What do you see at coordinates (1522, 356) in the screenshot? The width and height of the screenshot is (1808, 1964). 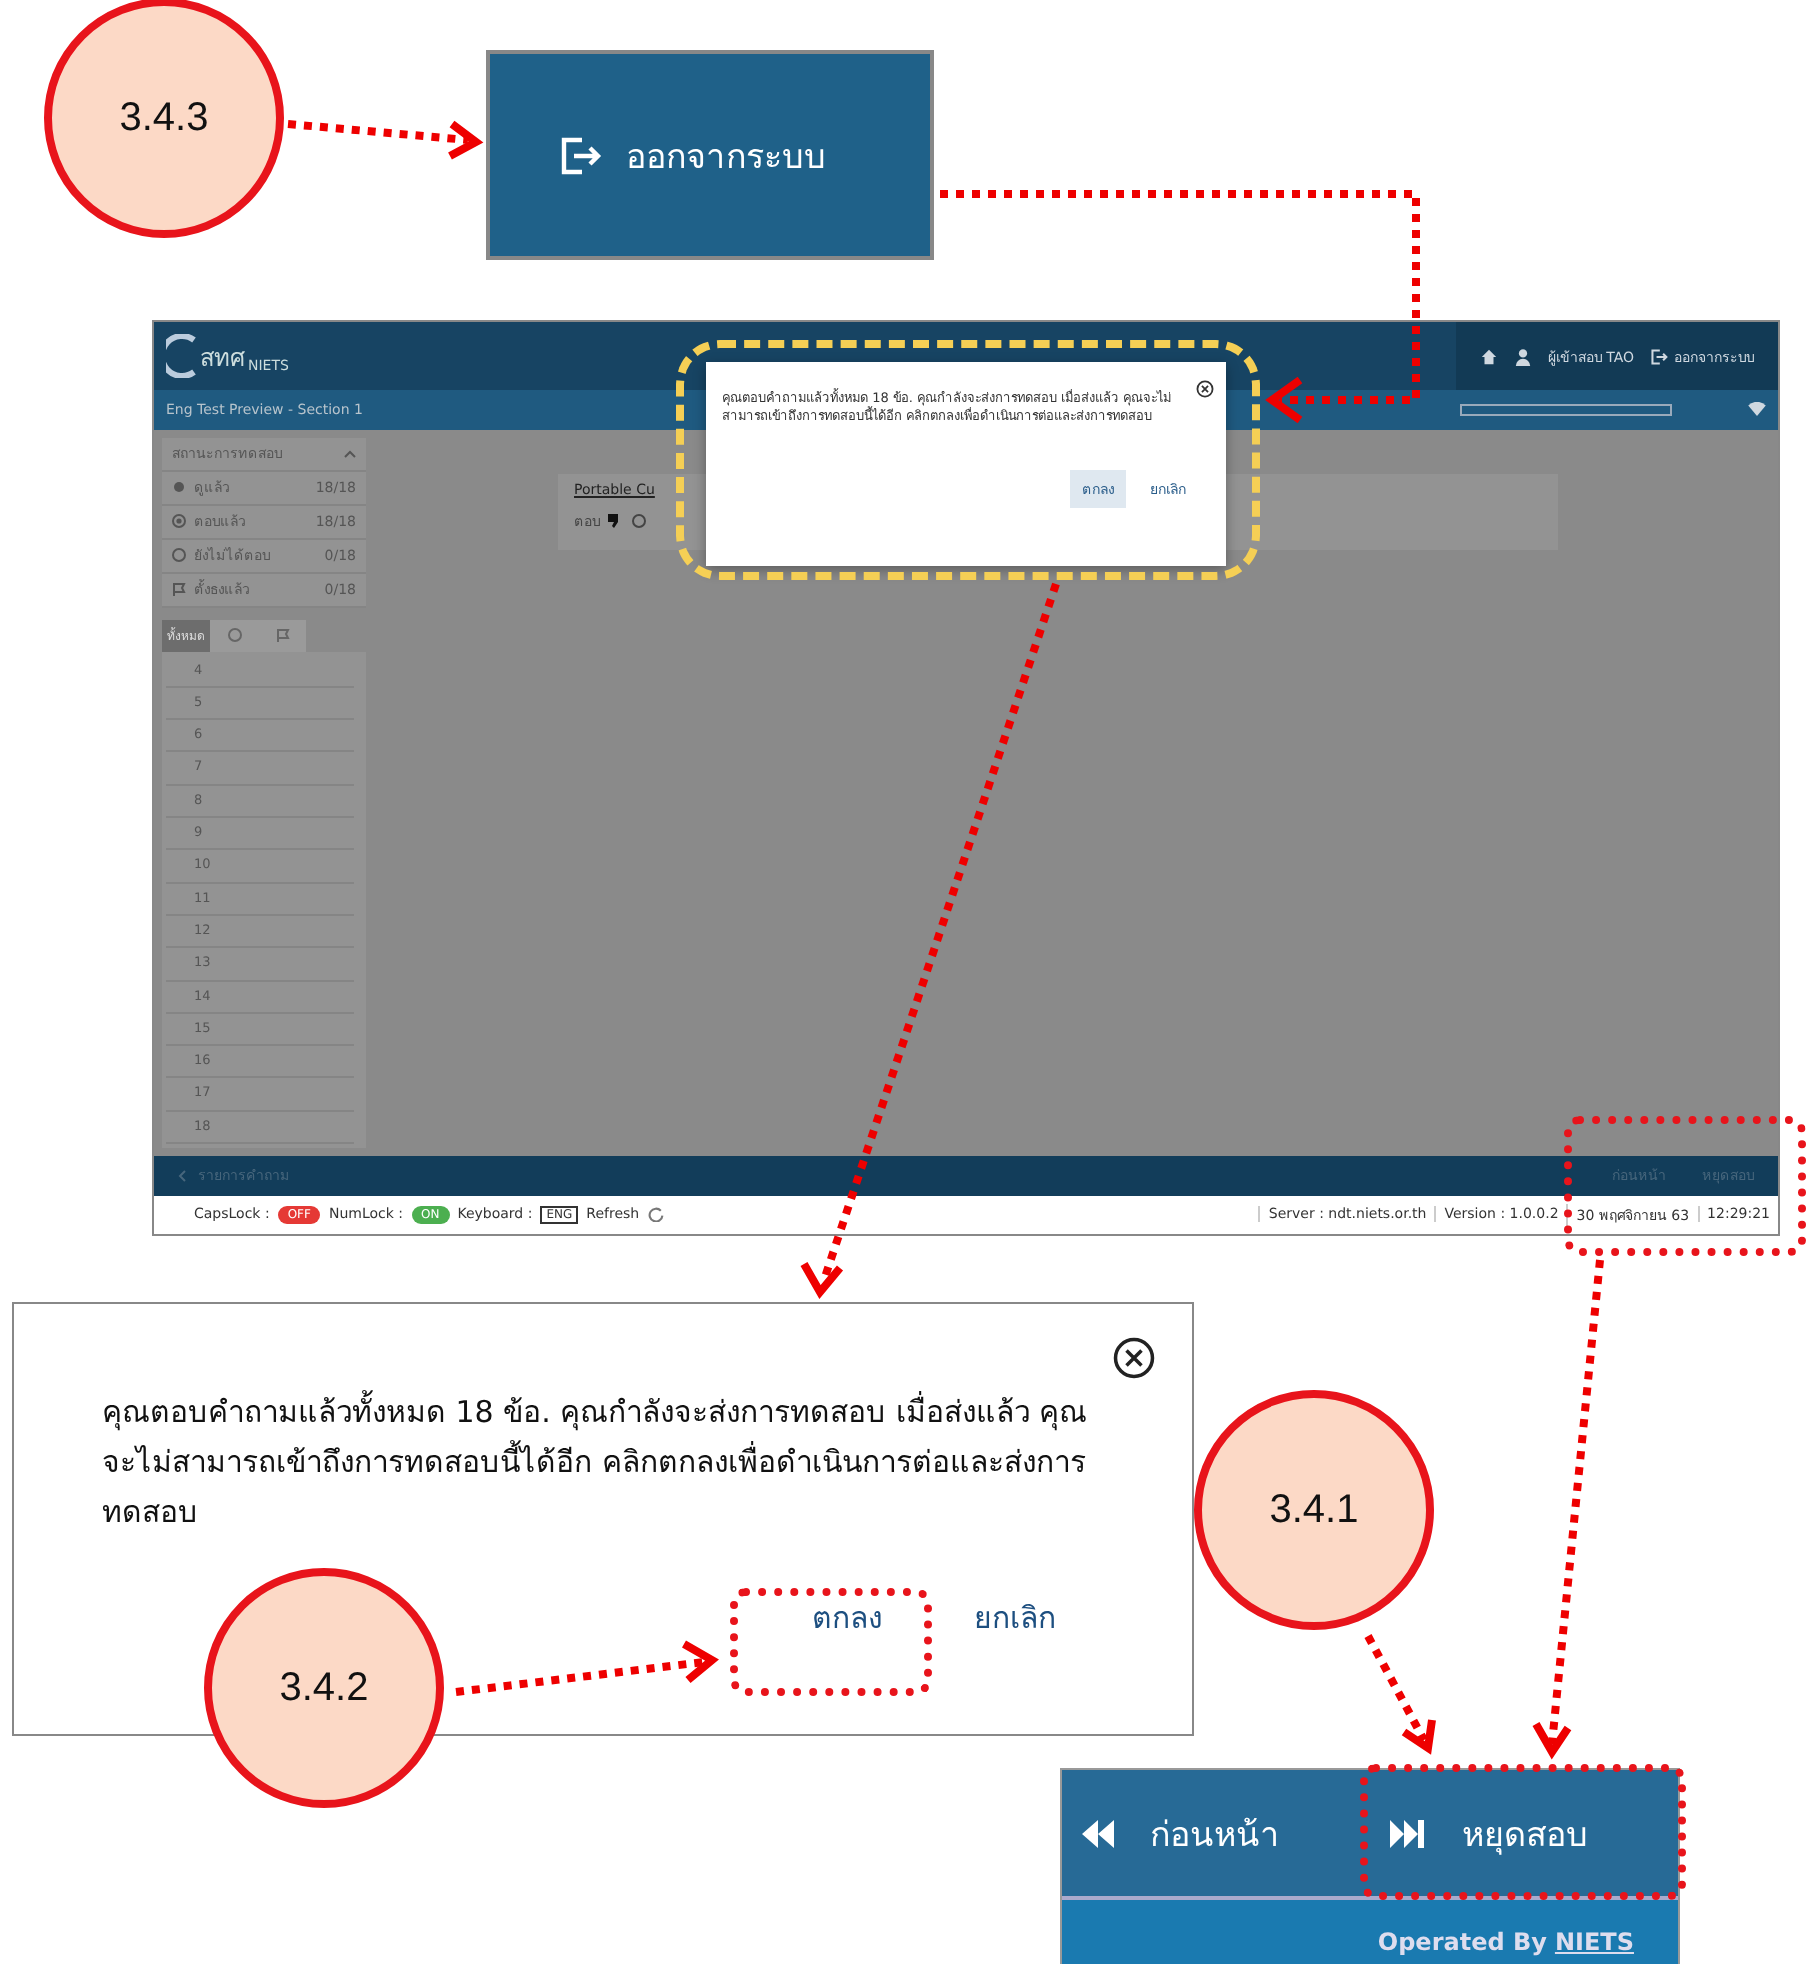 I see `person-icon` at bounding box center [1522, 356].